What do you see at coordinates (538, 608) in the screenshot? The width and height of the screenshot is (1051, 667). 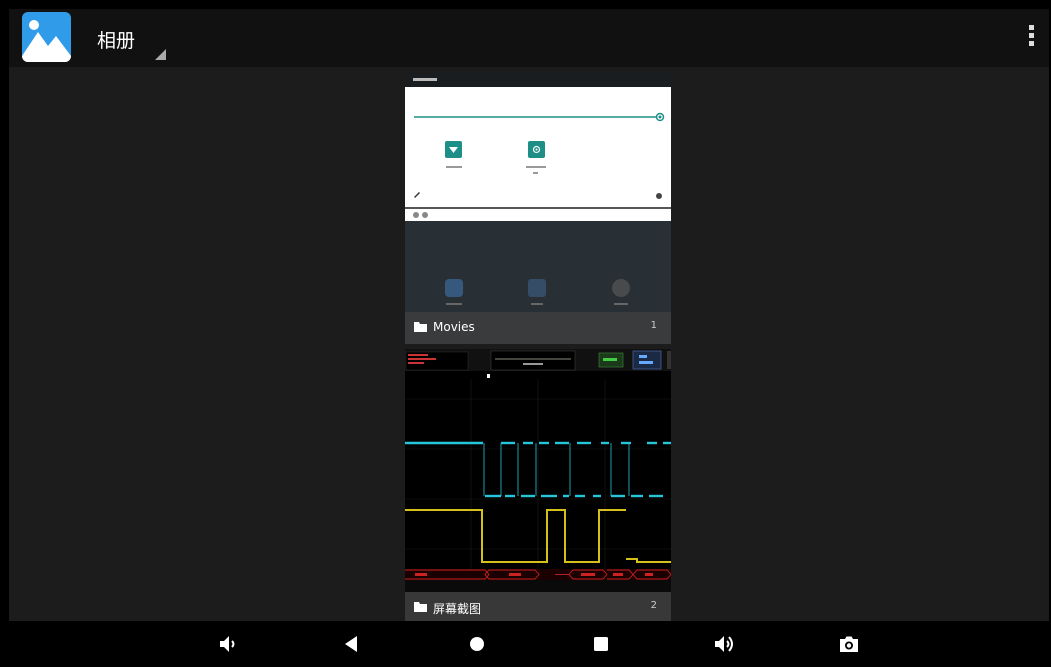 I see `album-label-bar: 屏幕截图 2` at bounding box center [538, 608].